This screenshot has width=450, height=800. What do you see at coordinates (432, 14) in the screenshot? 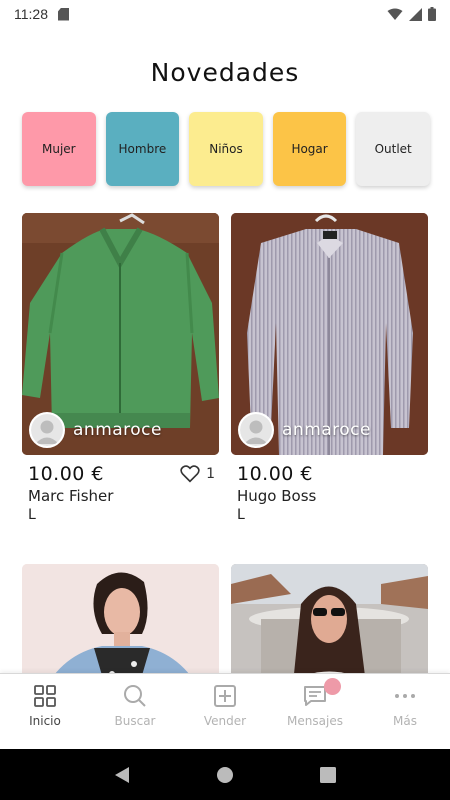
I see `battery-icon` at bounding box center [432, 14].